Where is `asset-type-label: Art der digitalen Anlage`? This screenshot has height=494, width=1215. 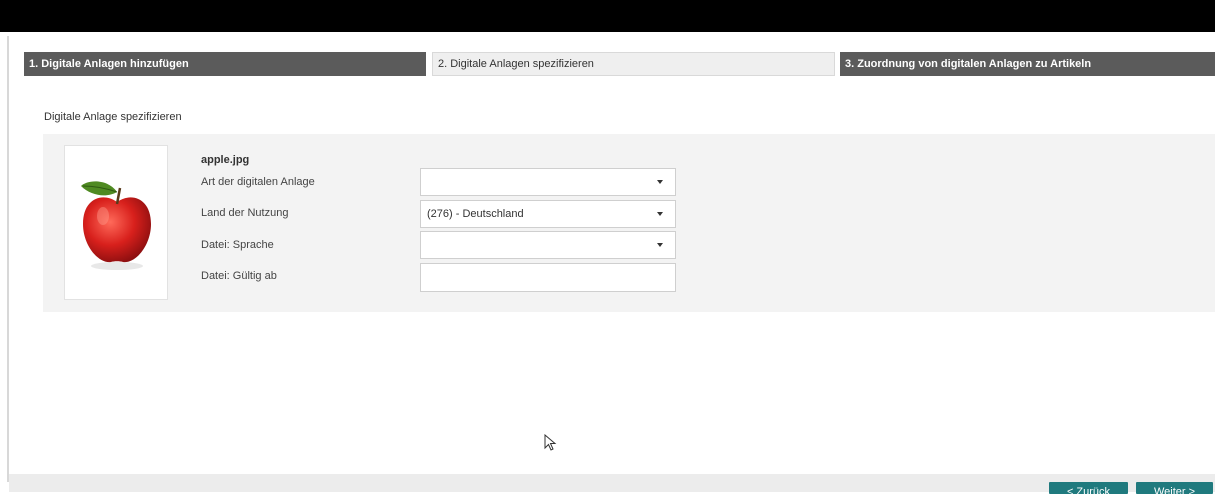 asset-type-label: Art der digitalen Anlage is located at coordinates (258, 182).